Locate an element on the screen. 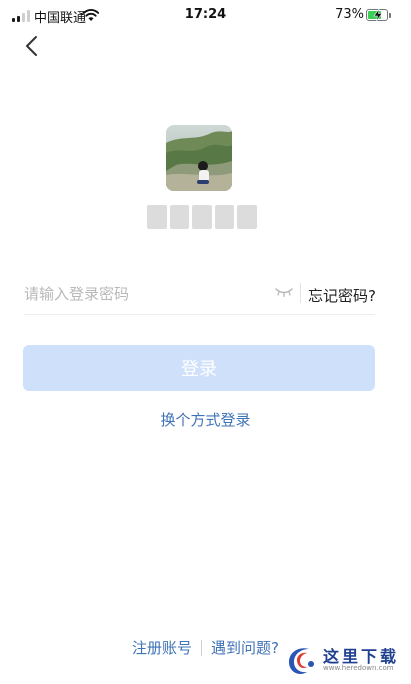 This screenshot has height=684, width=411. user-avatar-photo is located at coordinates (199, 158).